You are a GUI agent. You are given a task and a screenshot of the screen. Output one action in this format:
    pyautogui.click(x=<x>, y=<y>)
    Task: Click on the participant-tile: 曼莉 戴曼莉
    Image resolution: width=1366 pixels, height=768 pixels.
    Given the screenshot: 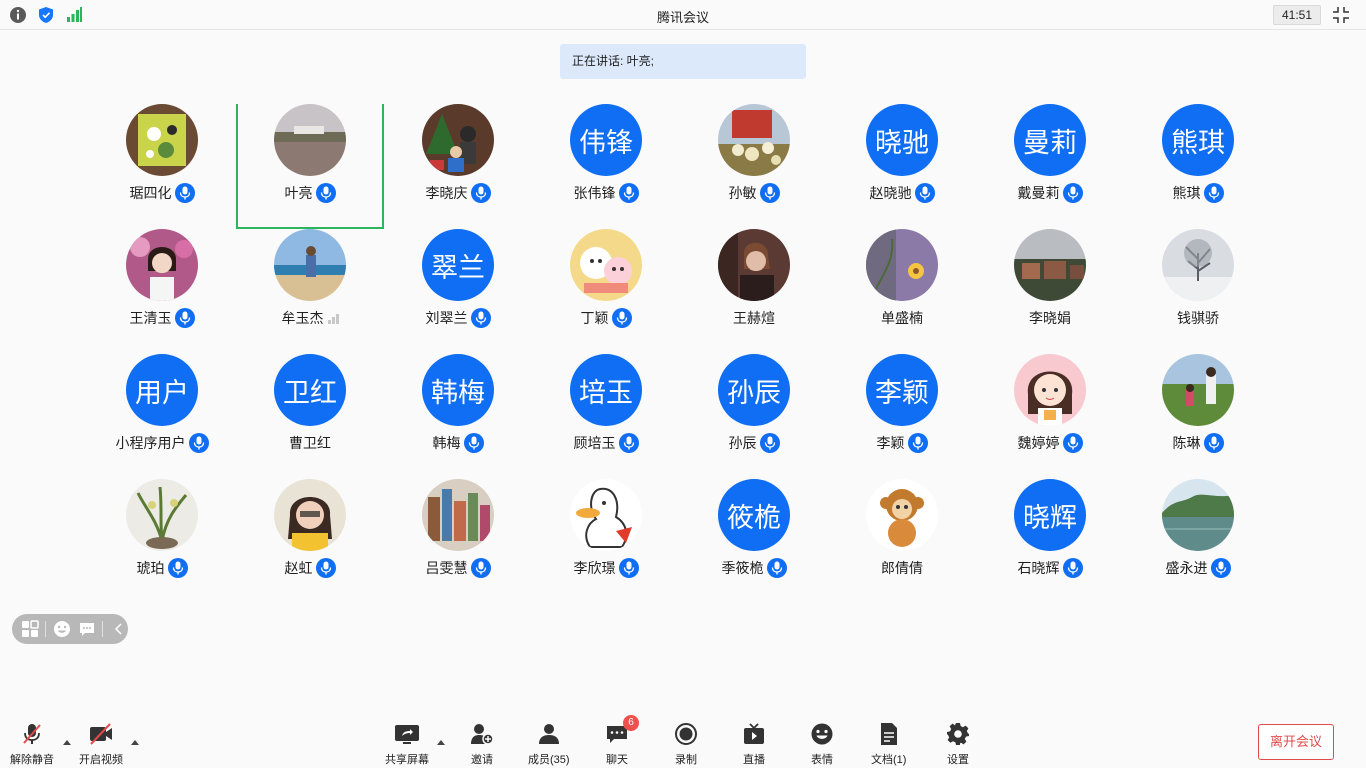 What is the action you would take?
    pyautogui.click(x=1050, y=166)
    